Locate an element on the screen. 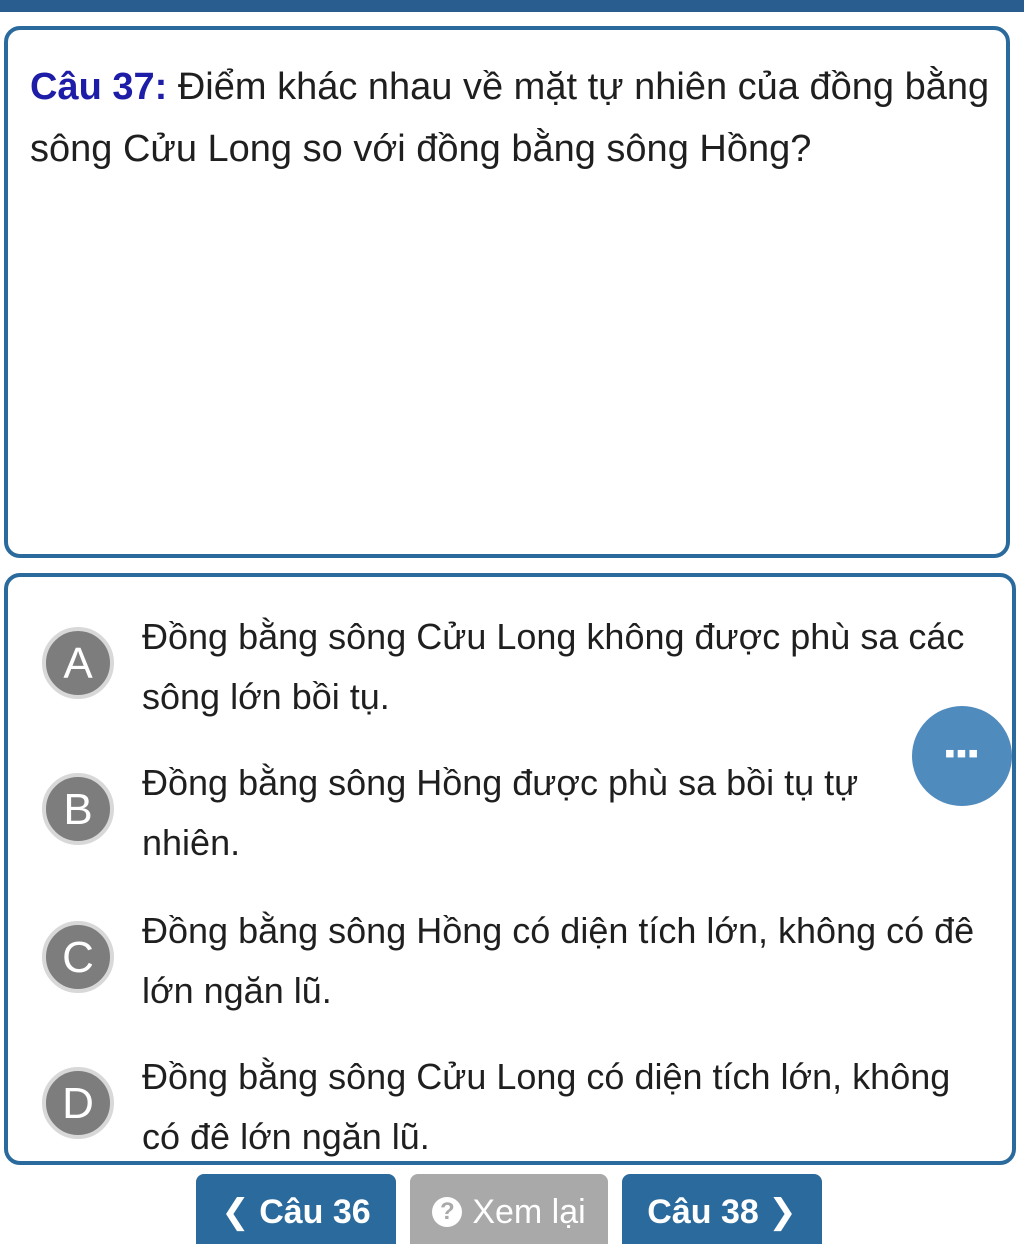 The width and height of the screenshot is (1024, 1250). prev-question-button: ❮ Câu 36 is located at coordinates (296, 1209).